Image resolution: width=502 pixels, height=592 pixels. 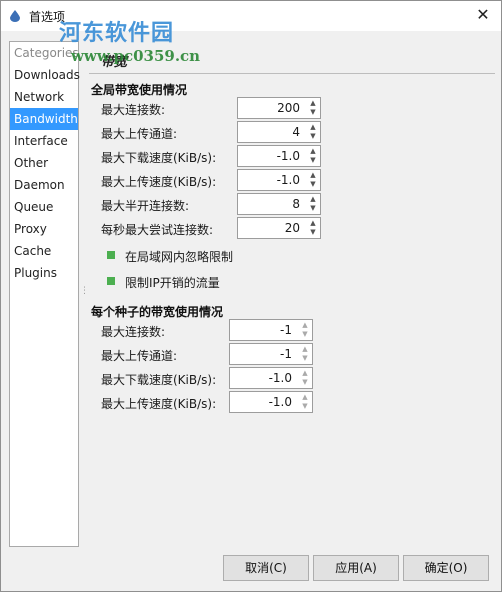 I want to click on torrent-max-connections-spinbox: -1 ▲ ▼, so click(x=271, y=330).